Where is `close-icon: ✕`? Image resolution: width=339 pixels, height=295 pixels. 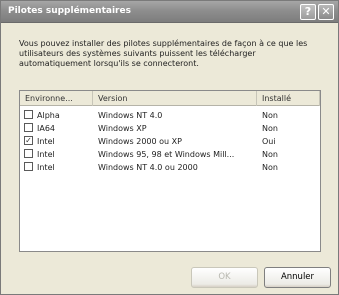
close-icon: ✕ is located at coordinates (326, 11).